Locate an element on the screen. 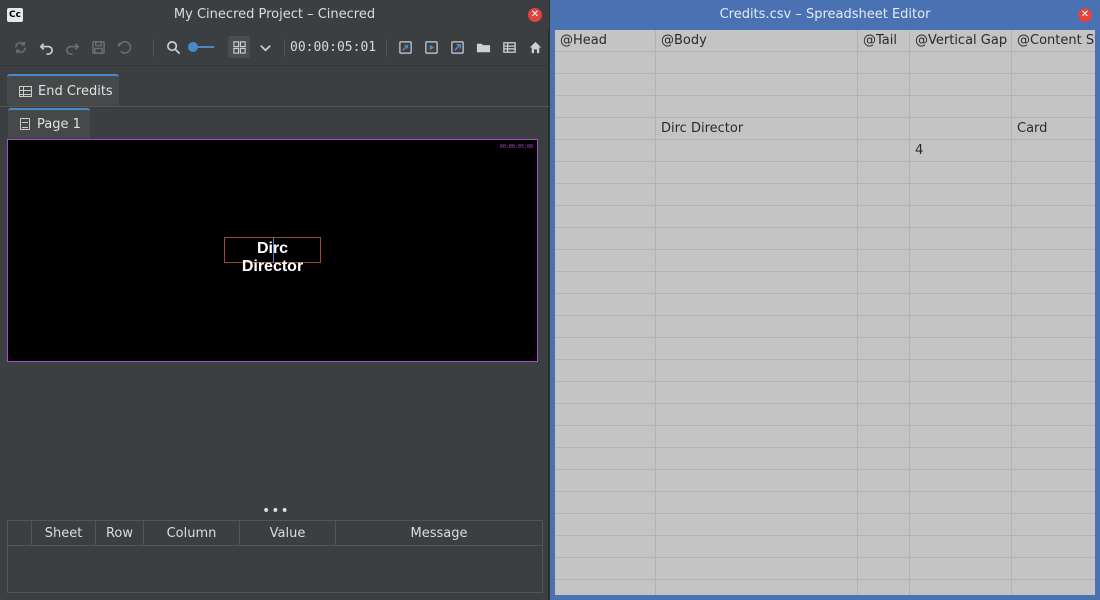 The width and height of the screenshot is (1100, 600). sheet-cell: Card is located at coordinates (1053, 129).